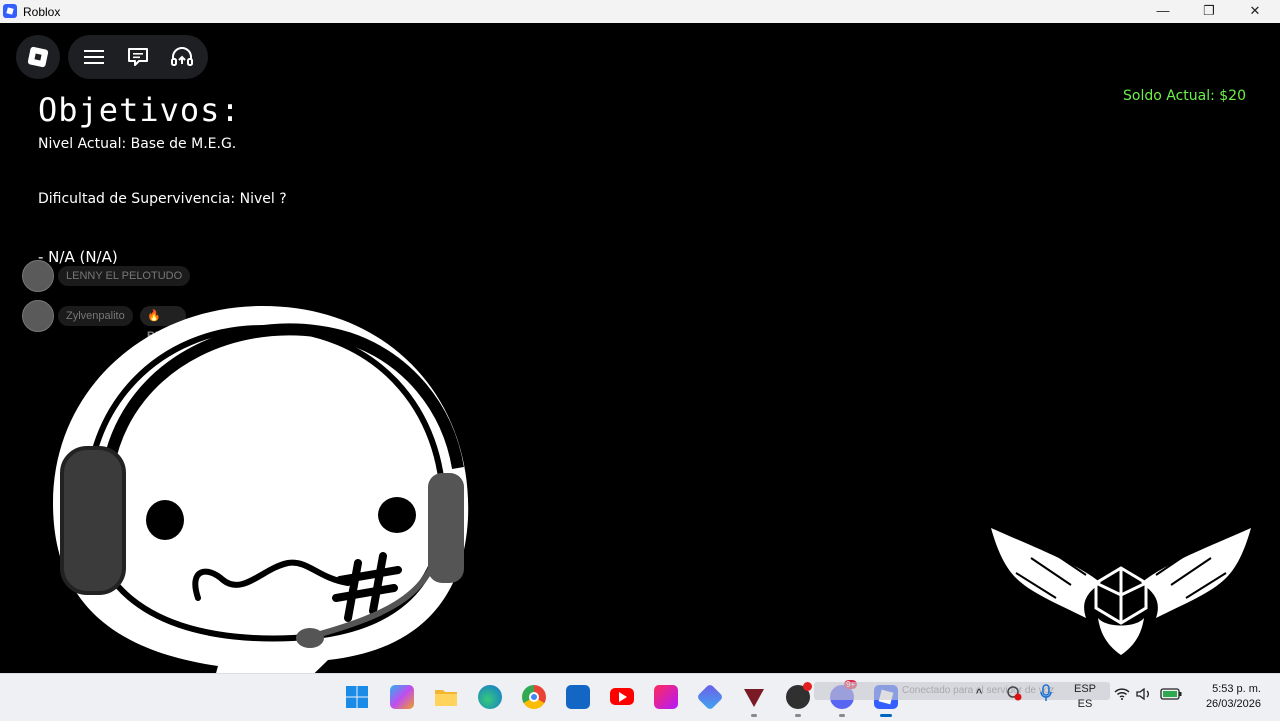 This screenshot has width=1280, height=721. Describe the element at coordinates (1163, 11) in the screenshot. I see `minimize-button: —` at that location.